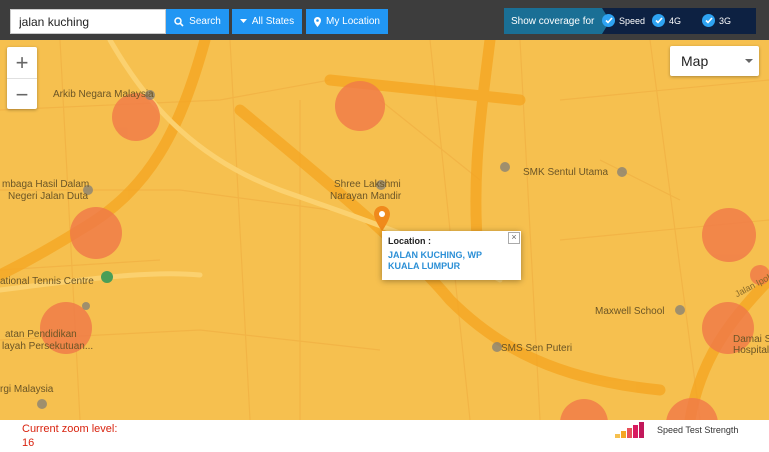 This screenshot has height=452, width=769. What do you see at coordinates (70, 429) in the screenshot?
I see `zoom-level-label: Current zoom level:` at bounding box center [70, 429].